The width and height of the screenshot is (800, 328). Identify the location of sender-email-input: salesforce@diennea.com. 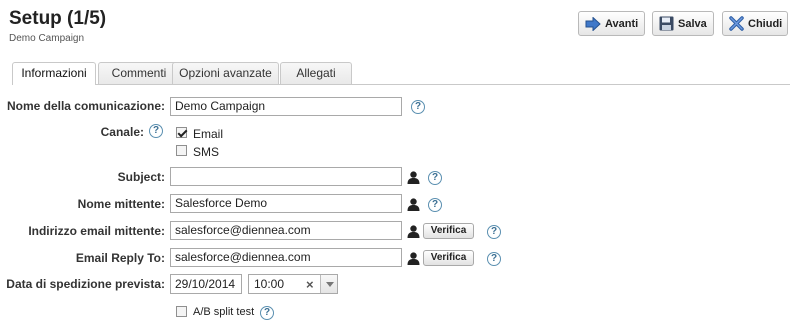
(286, 230).